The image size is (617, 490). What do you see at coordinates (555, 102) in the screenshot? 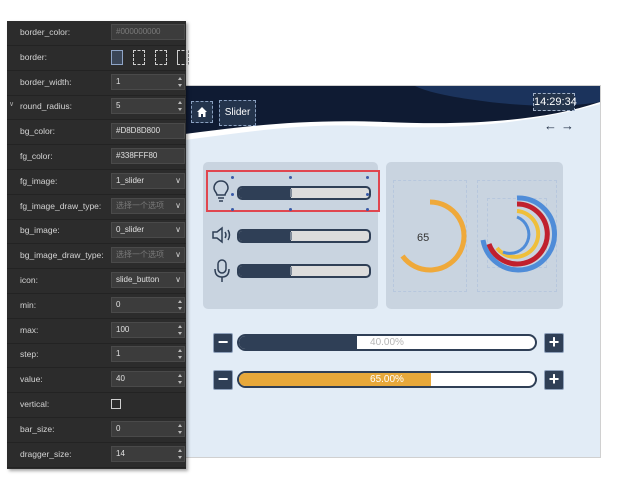
I see `clock-label: 14:29:34` at bounding box center [555, 102].